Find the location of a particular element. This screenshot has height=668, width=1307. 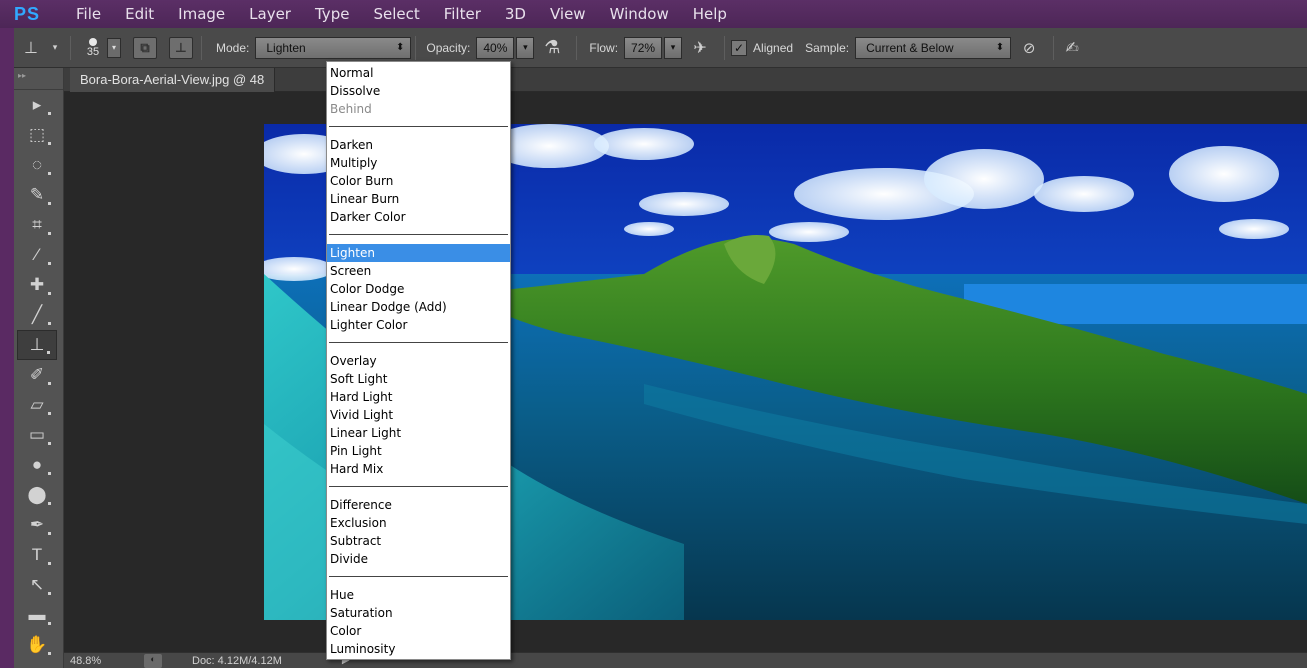

blend-mode-option-darker-color: Darker Color is located at coordinates (418, 217).